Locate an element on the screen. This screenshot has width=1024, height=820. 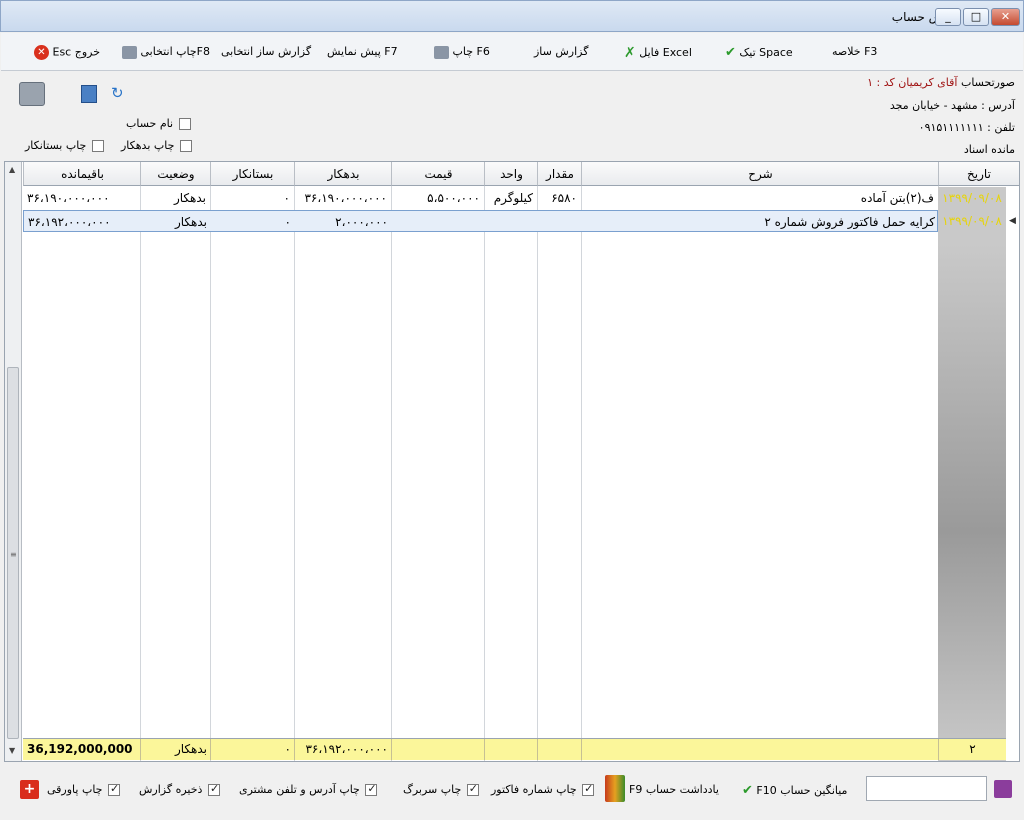
cell-unit is located at coordinates (511, 222).